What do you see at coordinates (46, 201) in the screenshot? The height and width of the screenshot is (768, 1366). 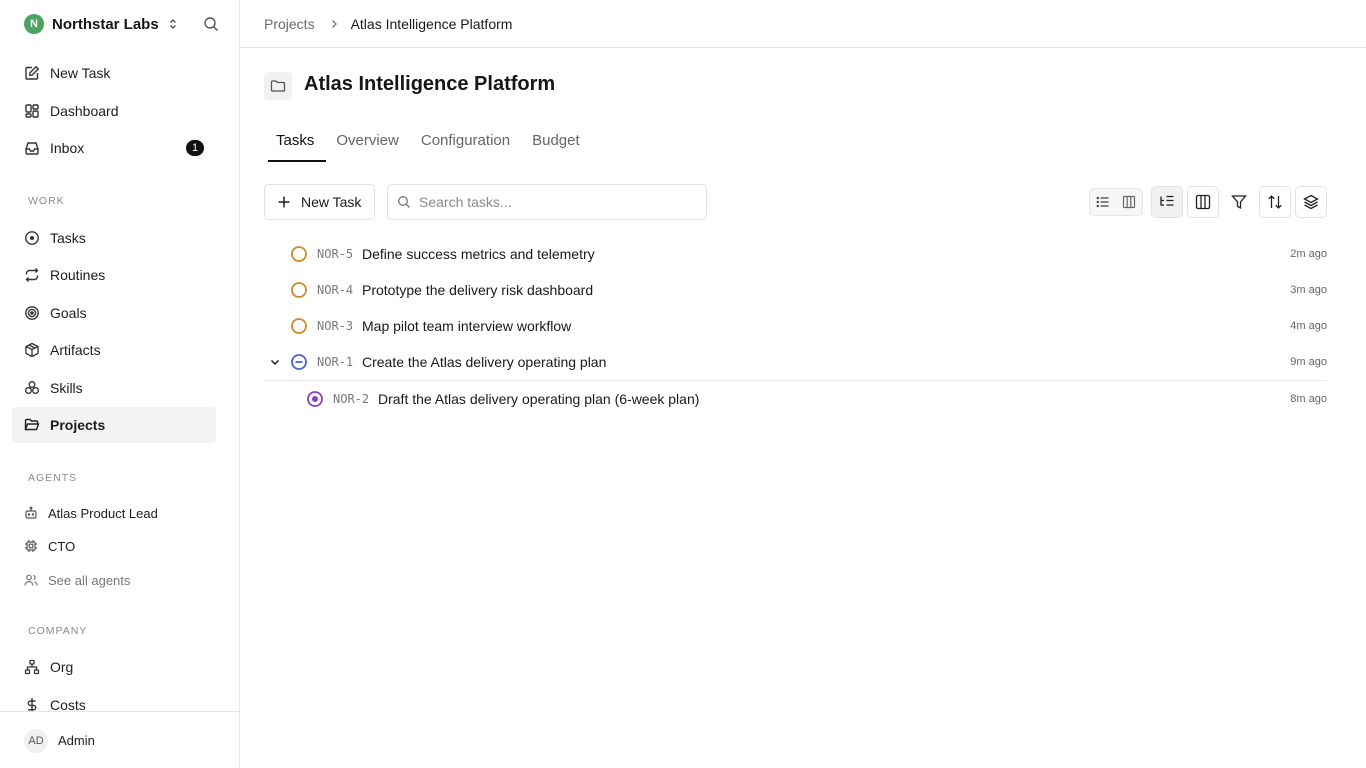 I see `section-heading-work: WORK` at bounding box center [46, 201].